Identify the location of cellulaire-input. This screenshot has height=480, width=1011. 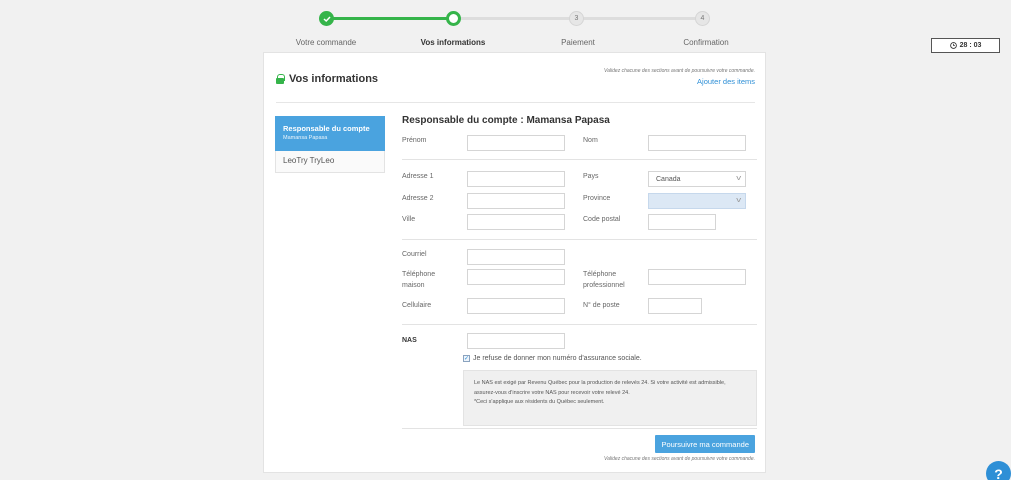
(516, 306).